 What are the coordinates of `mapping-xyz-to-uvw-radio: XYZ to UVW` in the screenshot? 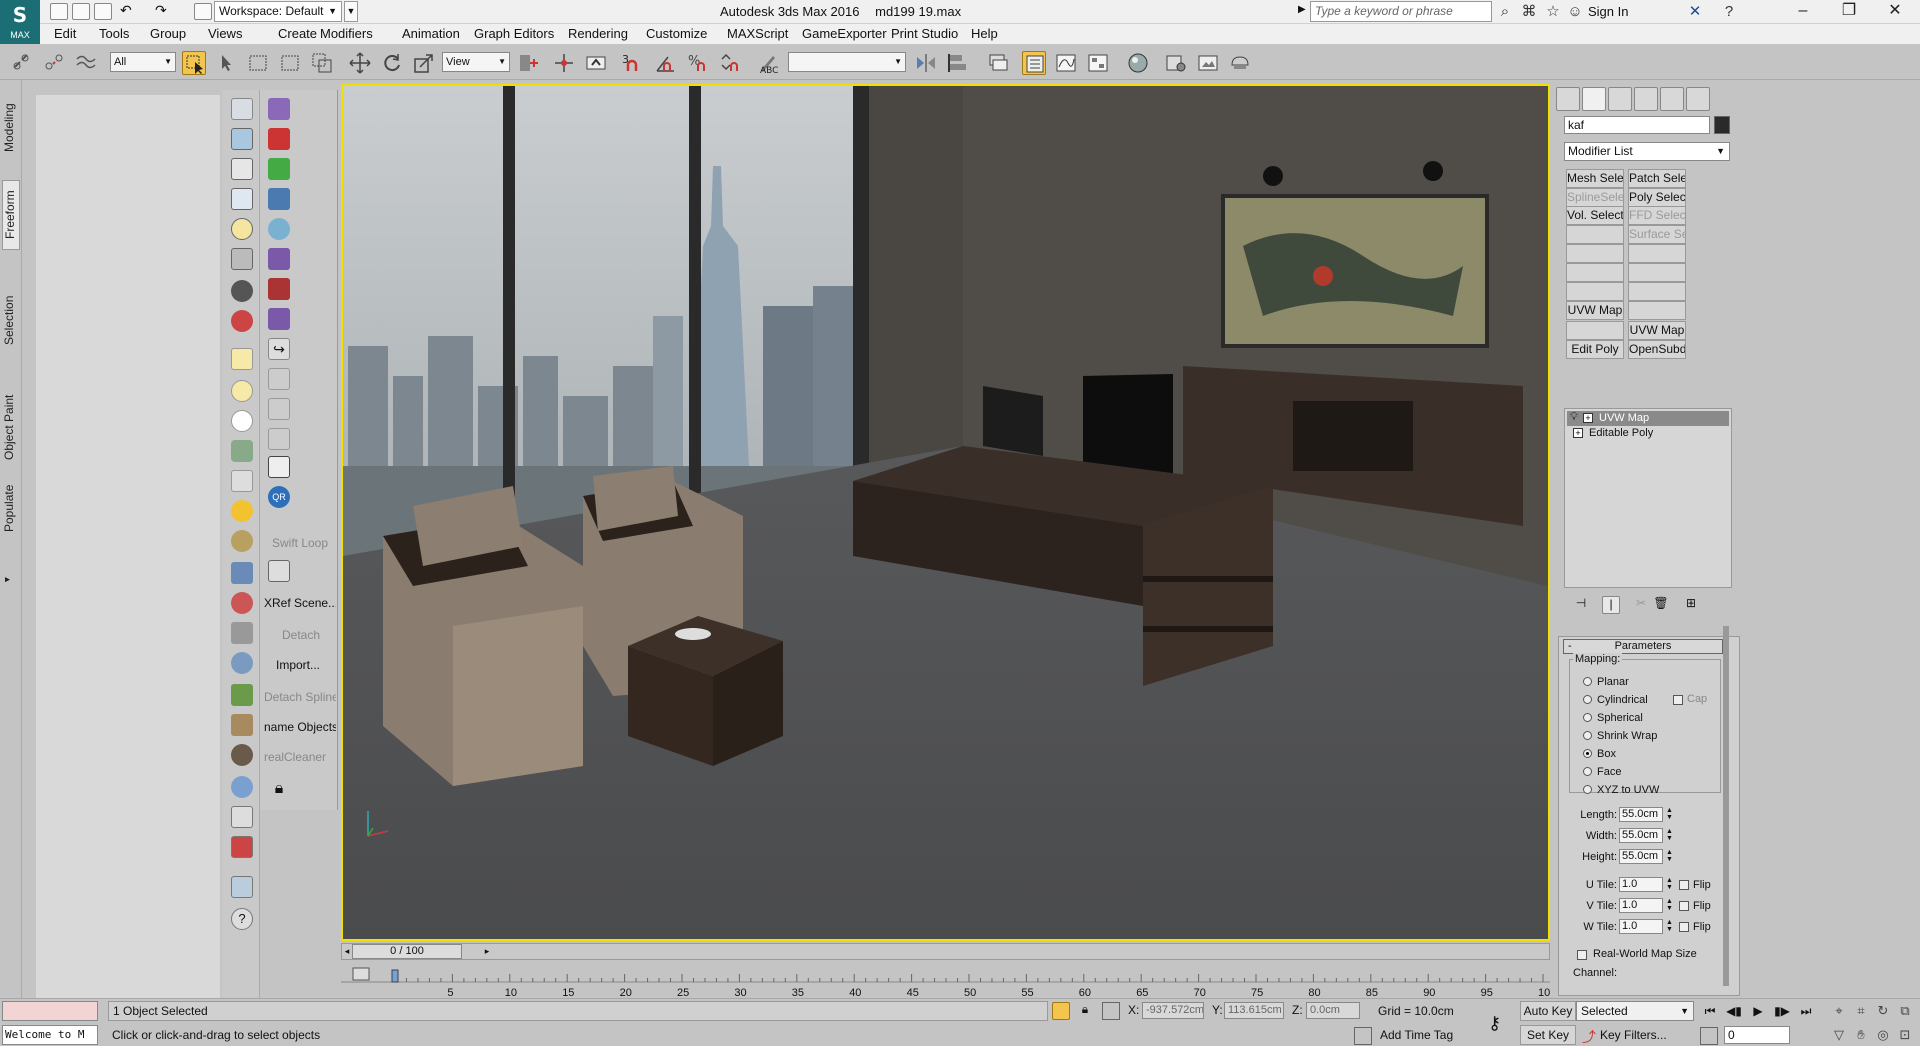 It's located at (1621, 790).